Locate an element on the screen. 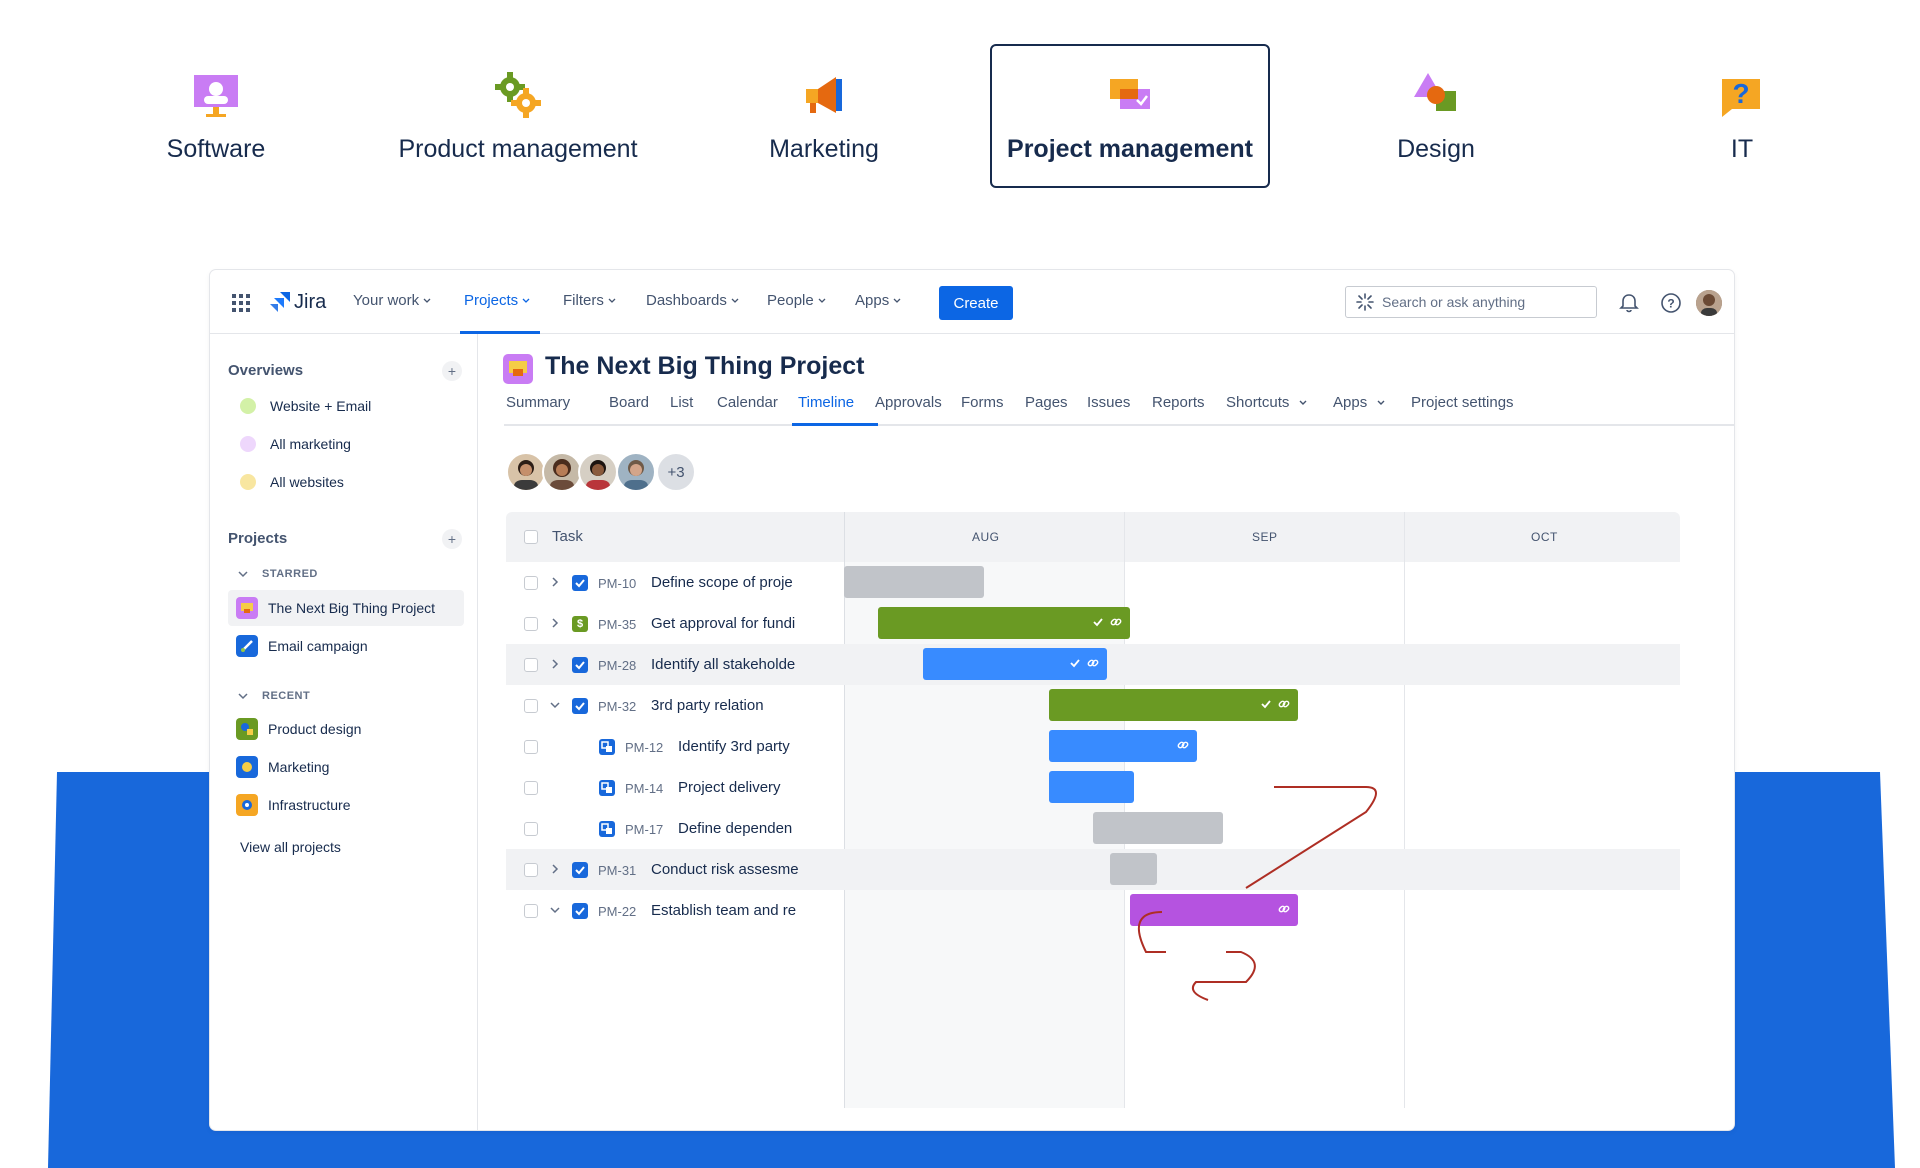 This screenshot has height=1168, width=1920. bell-icon is located at coordinates (1629, 303).